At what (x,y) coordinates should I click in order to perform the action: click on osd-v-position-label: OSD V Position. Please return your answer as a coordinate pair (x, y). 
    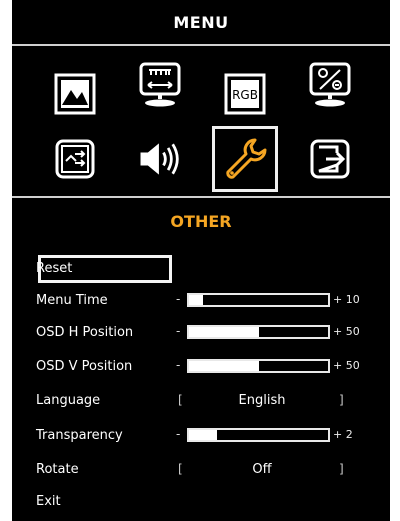
    Looking at the image, I should click on (84, 366).